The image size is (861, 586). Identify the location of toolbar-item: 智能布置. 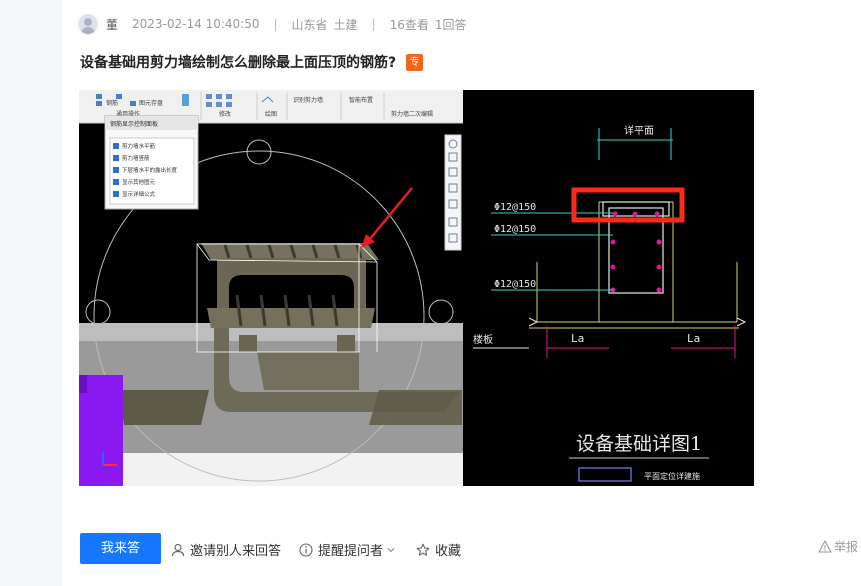
(361, 100).